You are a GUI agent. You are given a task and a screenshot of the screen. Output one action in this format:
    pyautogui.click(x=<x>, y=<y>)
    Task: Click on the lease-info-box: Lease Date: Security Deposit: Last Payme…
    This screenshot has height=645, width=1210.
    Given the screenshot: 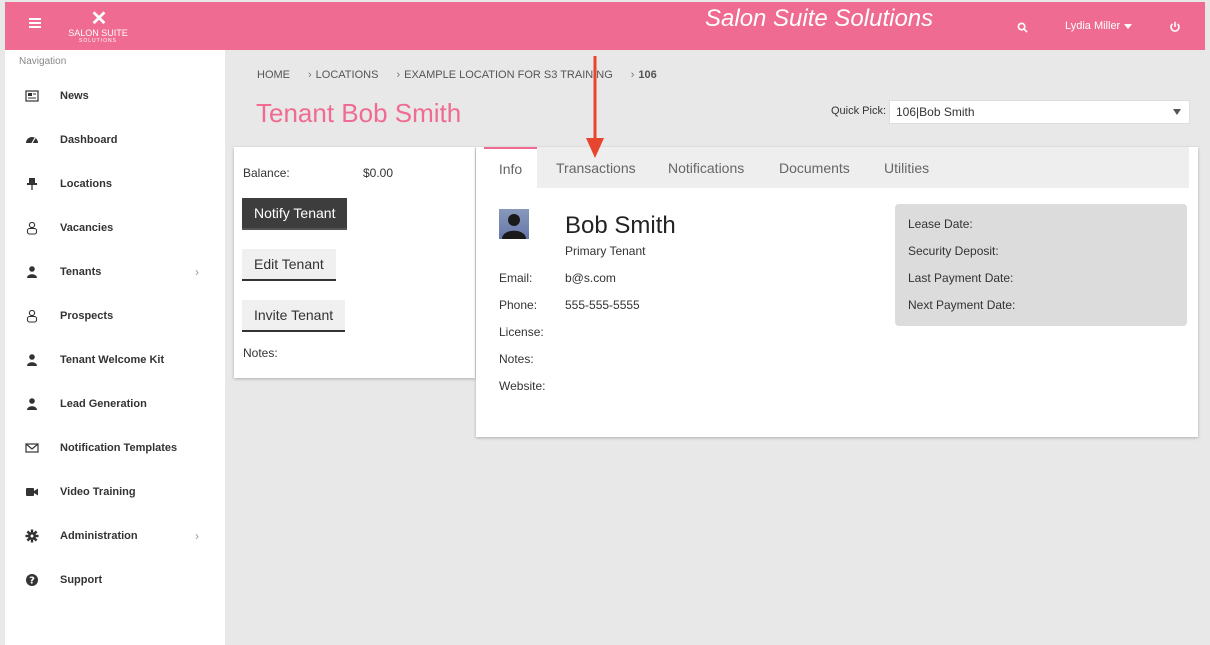 What is the action you would take?
    pyautogui.click(x=1041, y=265)
    